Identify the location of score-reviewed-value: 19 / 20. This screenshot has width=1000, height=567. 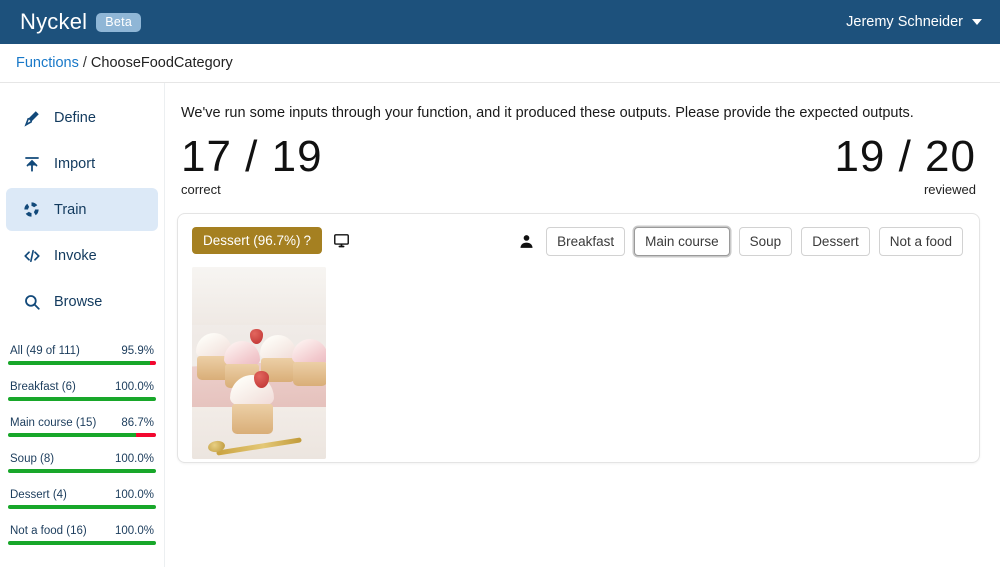
(905, 156).